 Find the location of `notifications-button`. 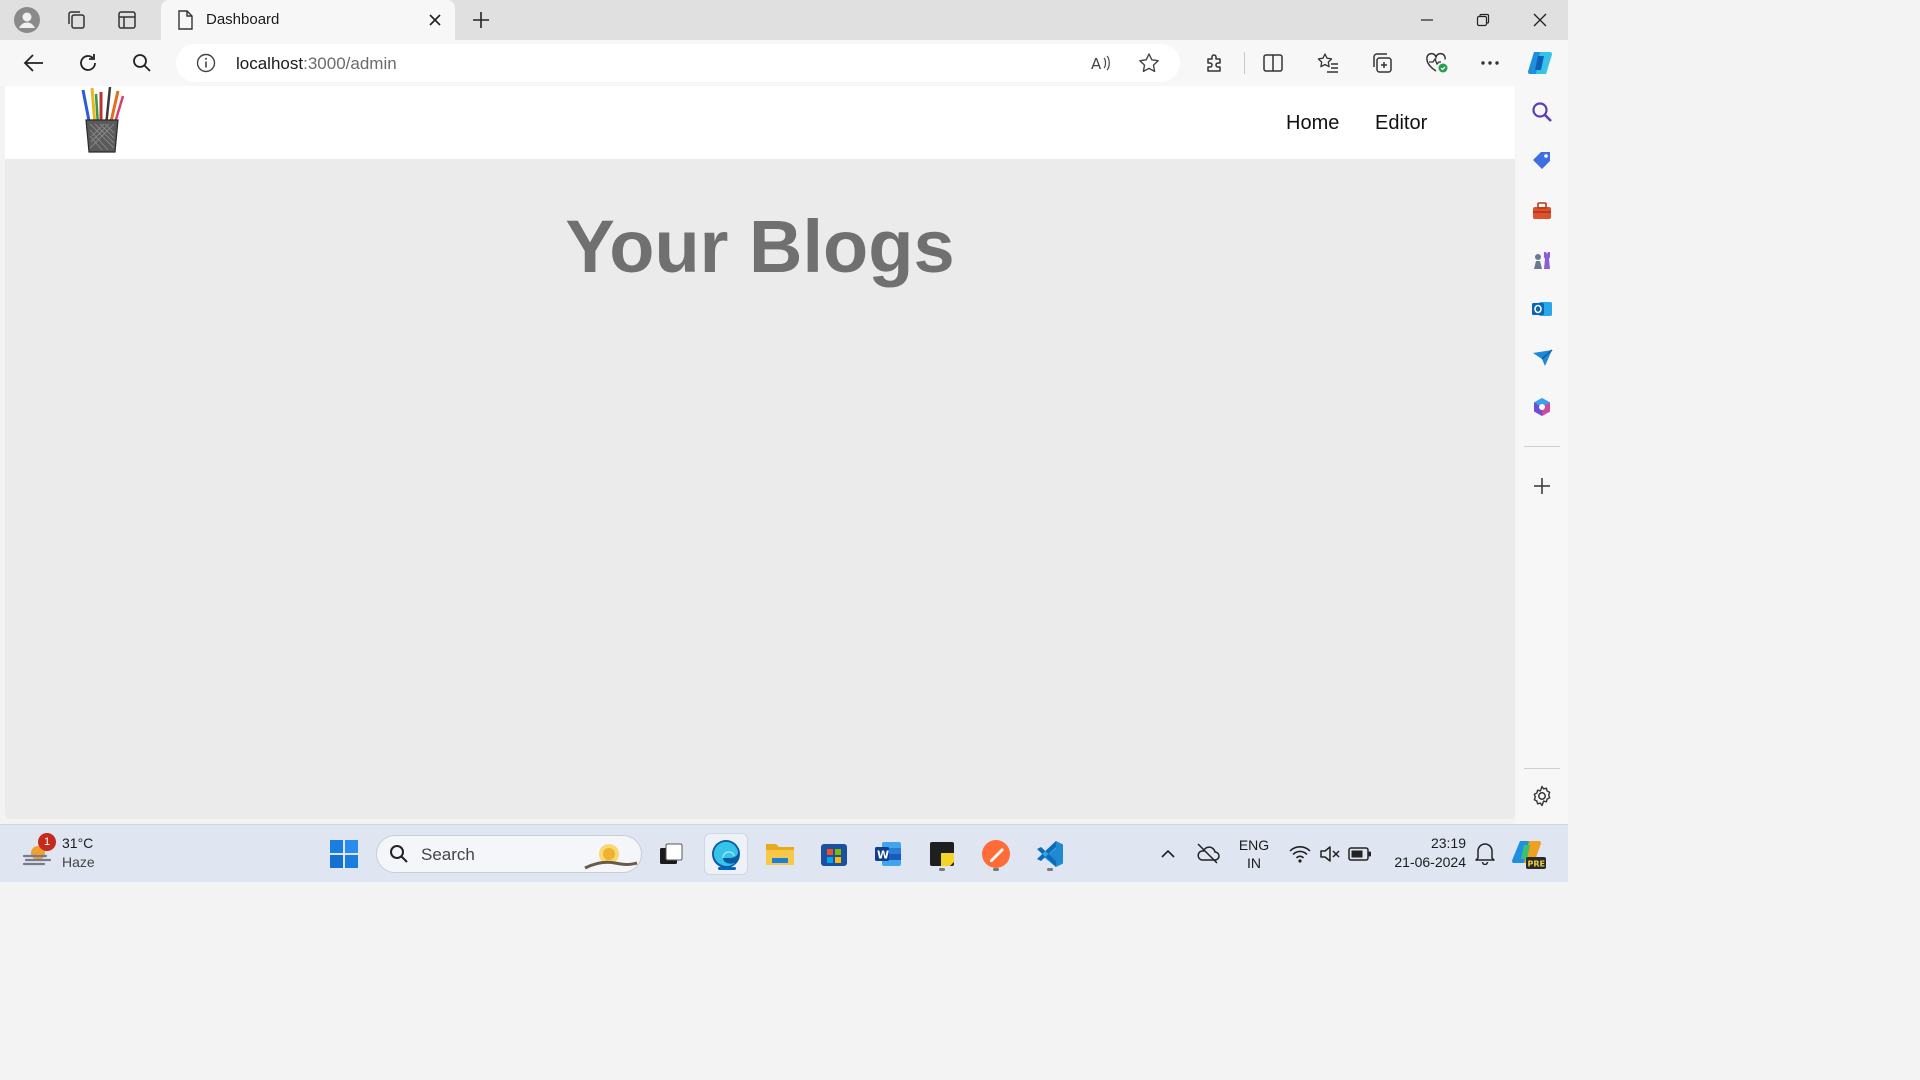

notifications-button is located at coordinates (1485, 853).